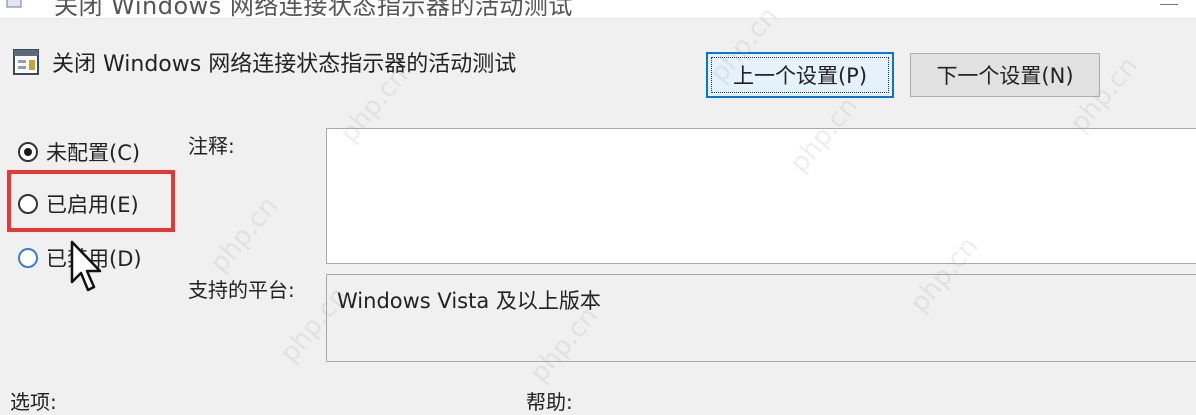 The width and height of the screenshot is (1196, 415). What do you see at coordinates (26, 62) in the screenshot?
I see `policy-icon` at bounding box center [26, 62].